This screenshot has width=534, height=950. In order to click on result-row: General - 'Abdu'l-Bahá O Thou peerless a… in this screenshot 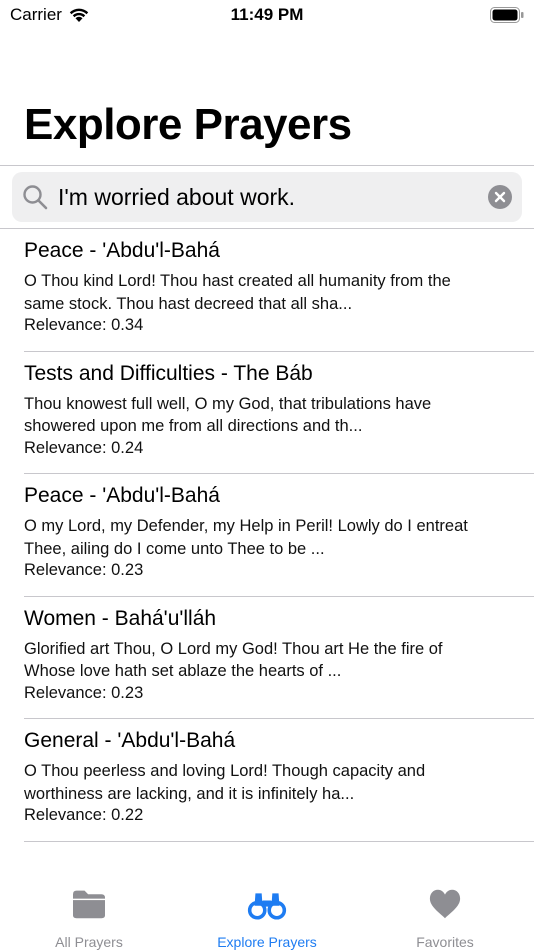, I will do `click(267, 780)`.